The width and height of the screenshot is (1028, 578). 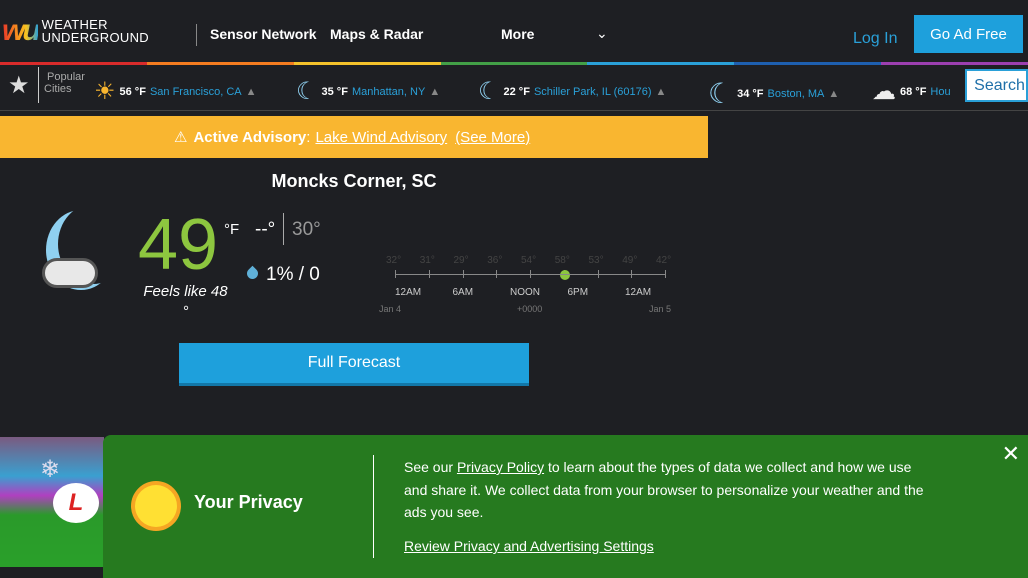 What do you see at coordinates (354, 181) in the screenshot?
I see `location-title: Moncks Corner, SC` at bounding box center [354, 181].